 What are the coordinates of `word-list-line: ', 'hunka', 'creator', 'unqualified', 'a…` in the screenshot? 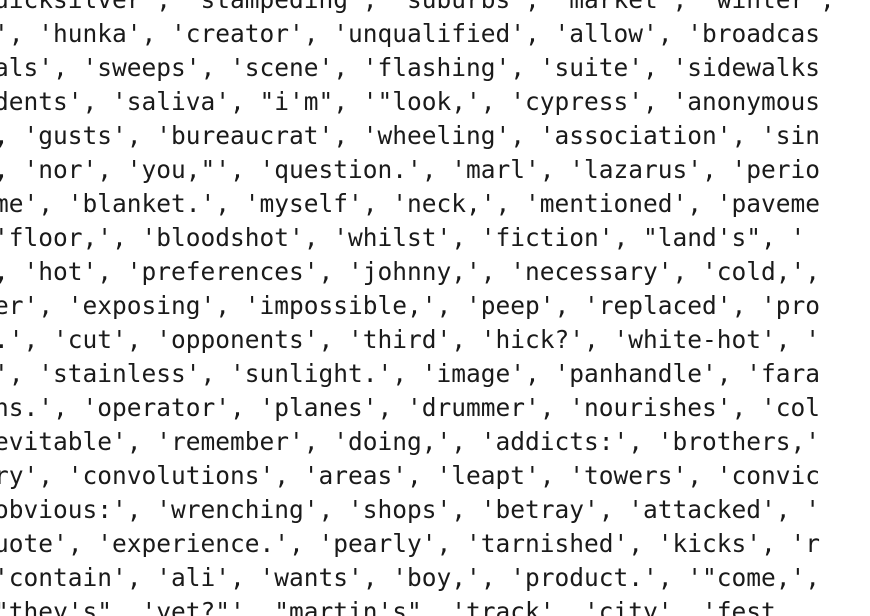 It's located at (410, 33).